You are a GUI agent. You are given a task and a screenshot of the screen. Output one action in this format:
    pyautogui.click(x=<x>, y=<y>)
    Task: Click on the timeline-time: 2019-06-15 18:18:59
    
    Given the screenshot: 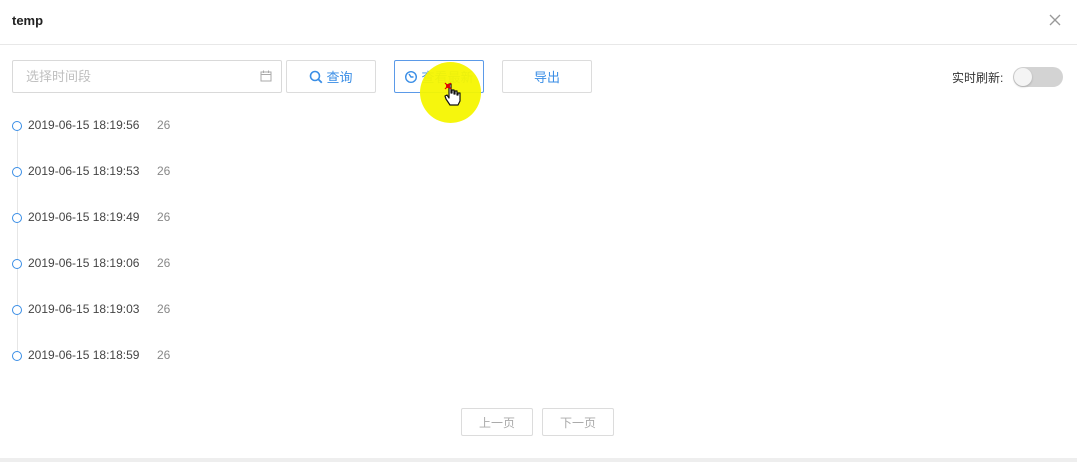 What is the action you would take?
    pyautogui.click(x=84, y=355)
    